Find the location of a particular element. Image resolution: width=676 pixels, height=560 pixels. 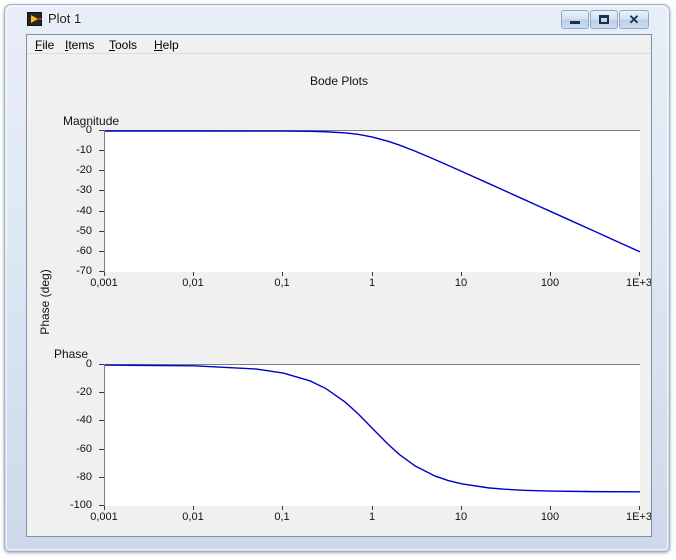

menu-item-tools: Tools is located at coordinates (123, 45).